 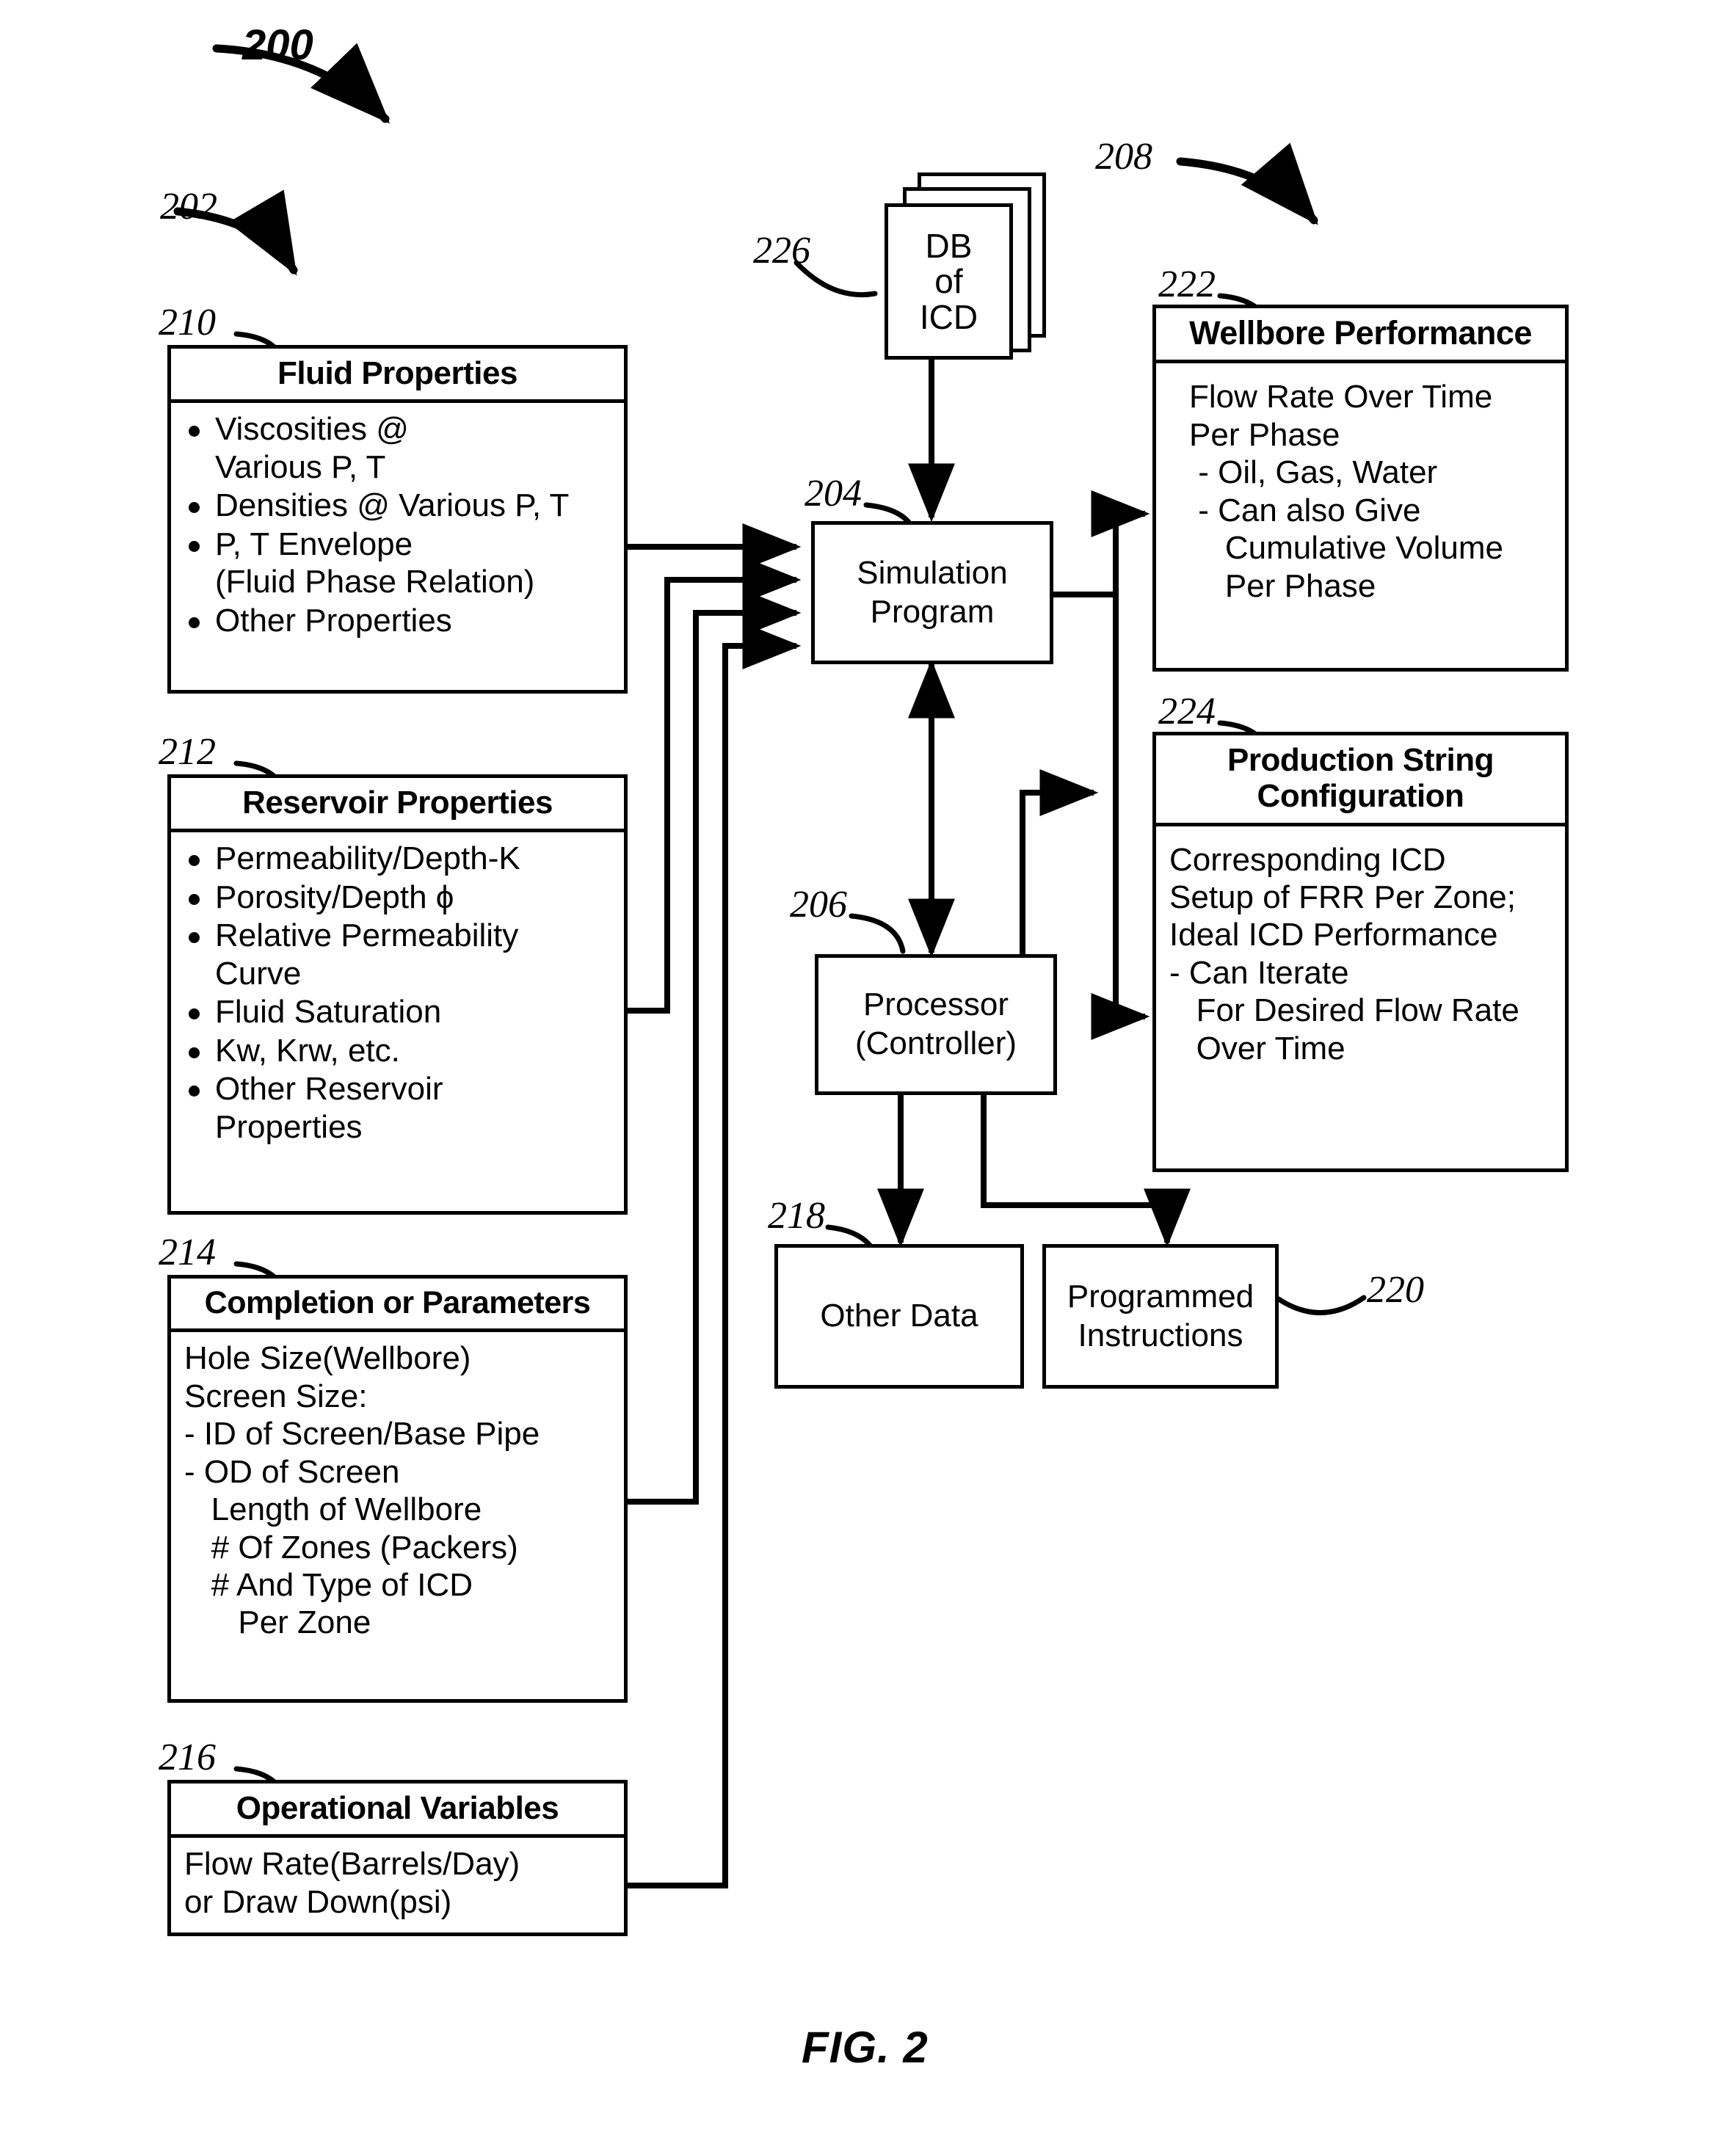 I want to click on ref-208: 208, so click(x=1123, y=157).